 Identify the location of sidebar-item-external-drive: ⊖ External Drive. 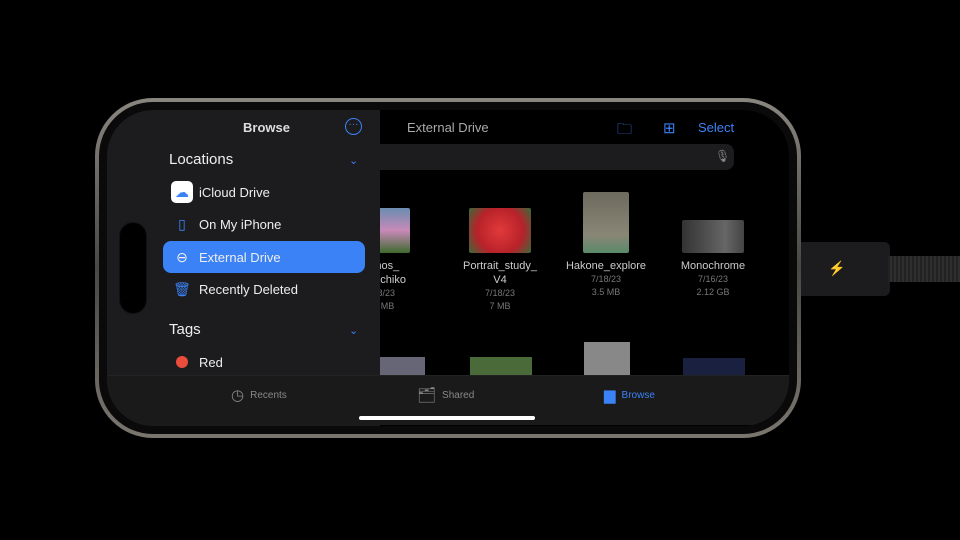
(264, 257).